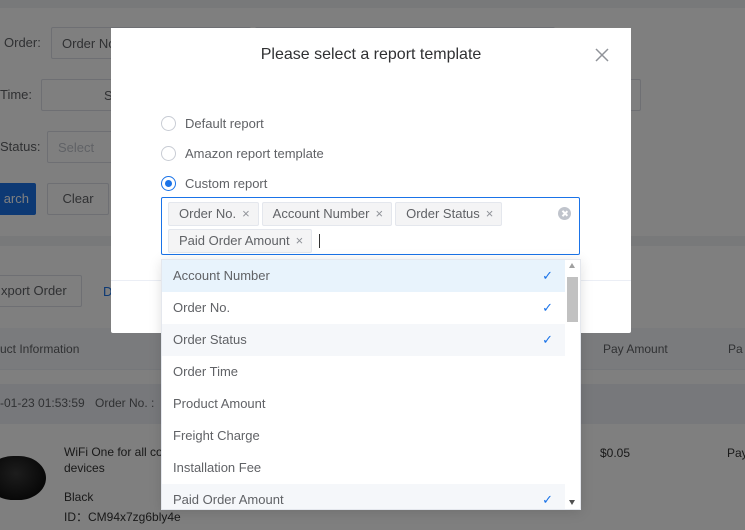 The image size is (745, 530). What do you see at coordinates (208, 213) in the screenshot?
I see `tag-label: Order No.` at bounding box center [208, 213].